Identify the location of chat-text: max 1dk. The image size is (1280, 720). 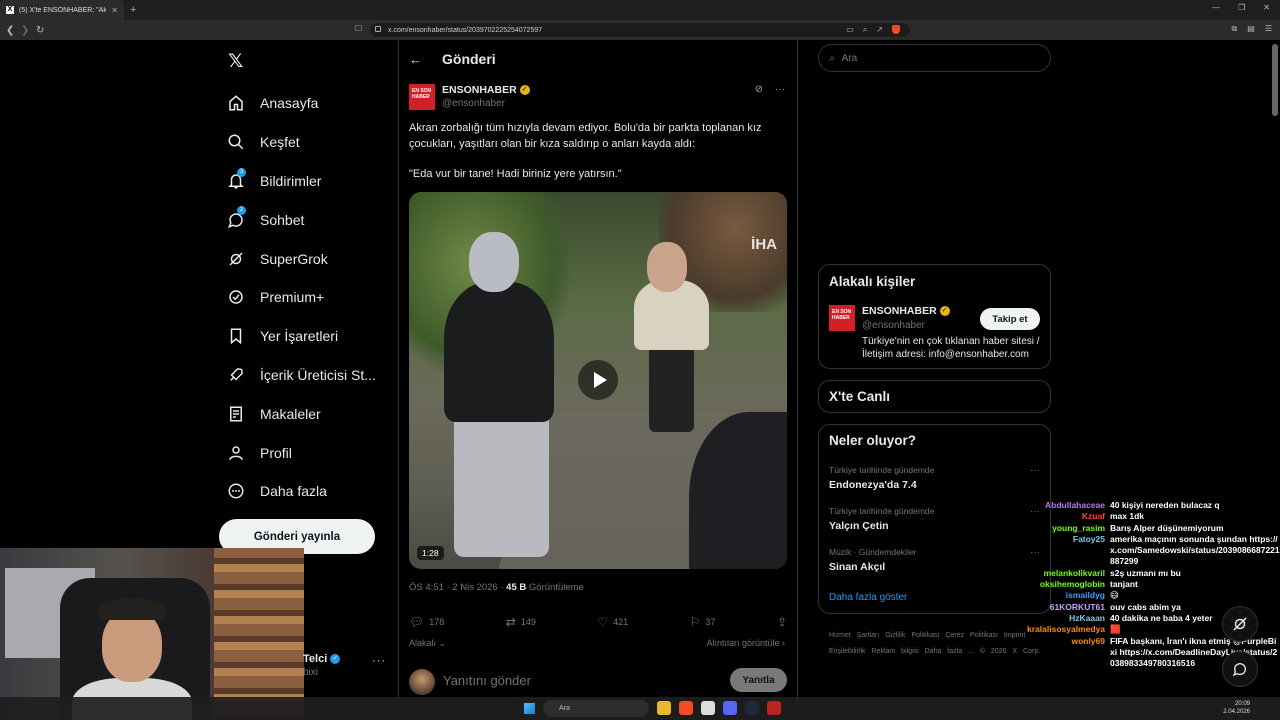
(1127, 516).